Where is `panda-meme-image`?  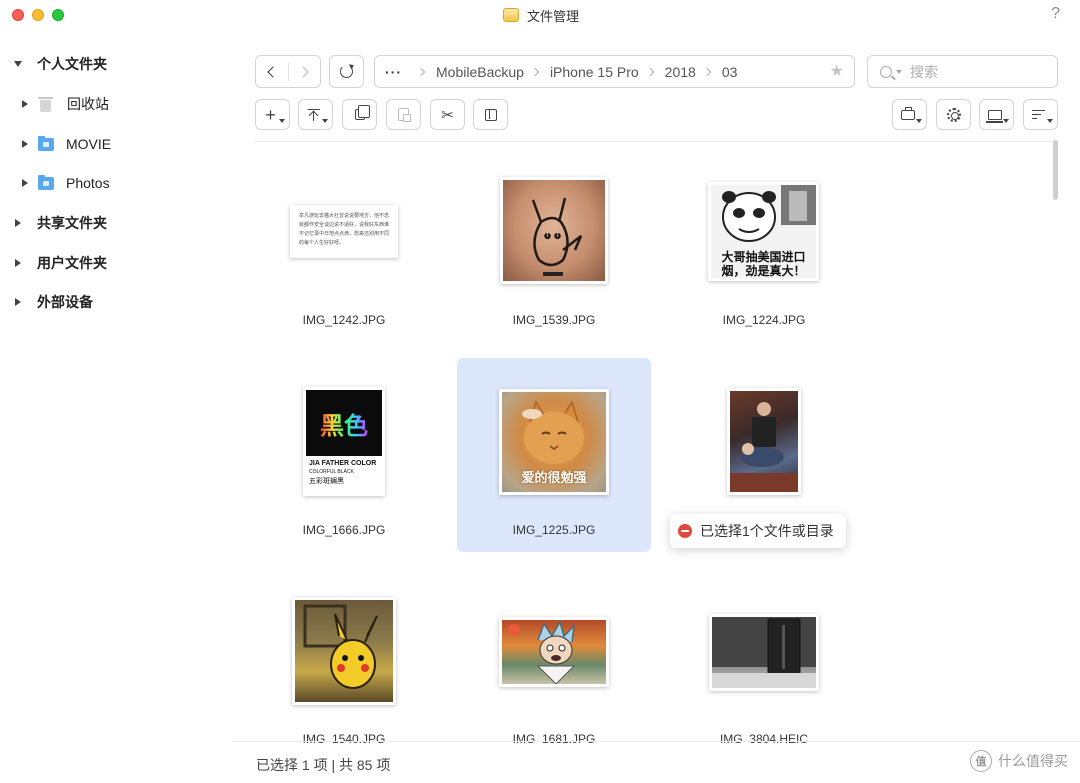
panda-meme-image is located at coordinates (769, 213).